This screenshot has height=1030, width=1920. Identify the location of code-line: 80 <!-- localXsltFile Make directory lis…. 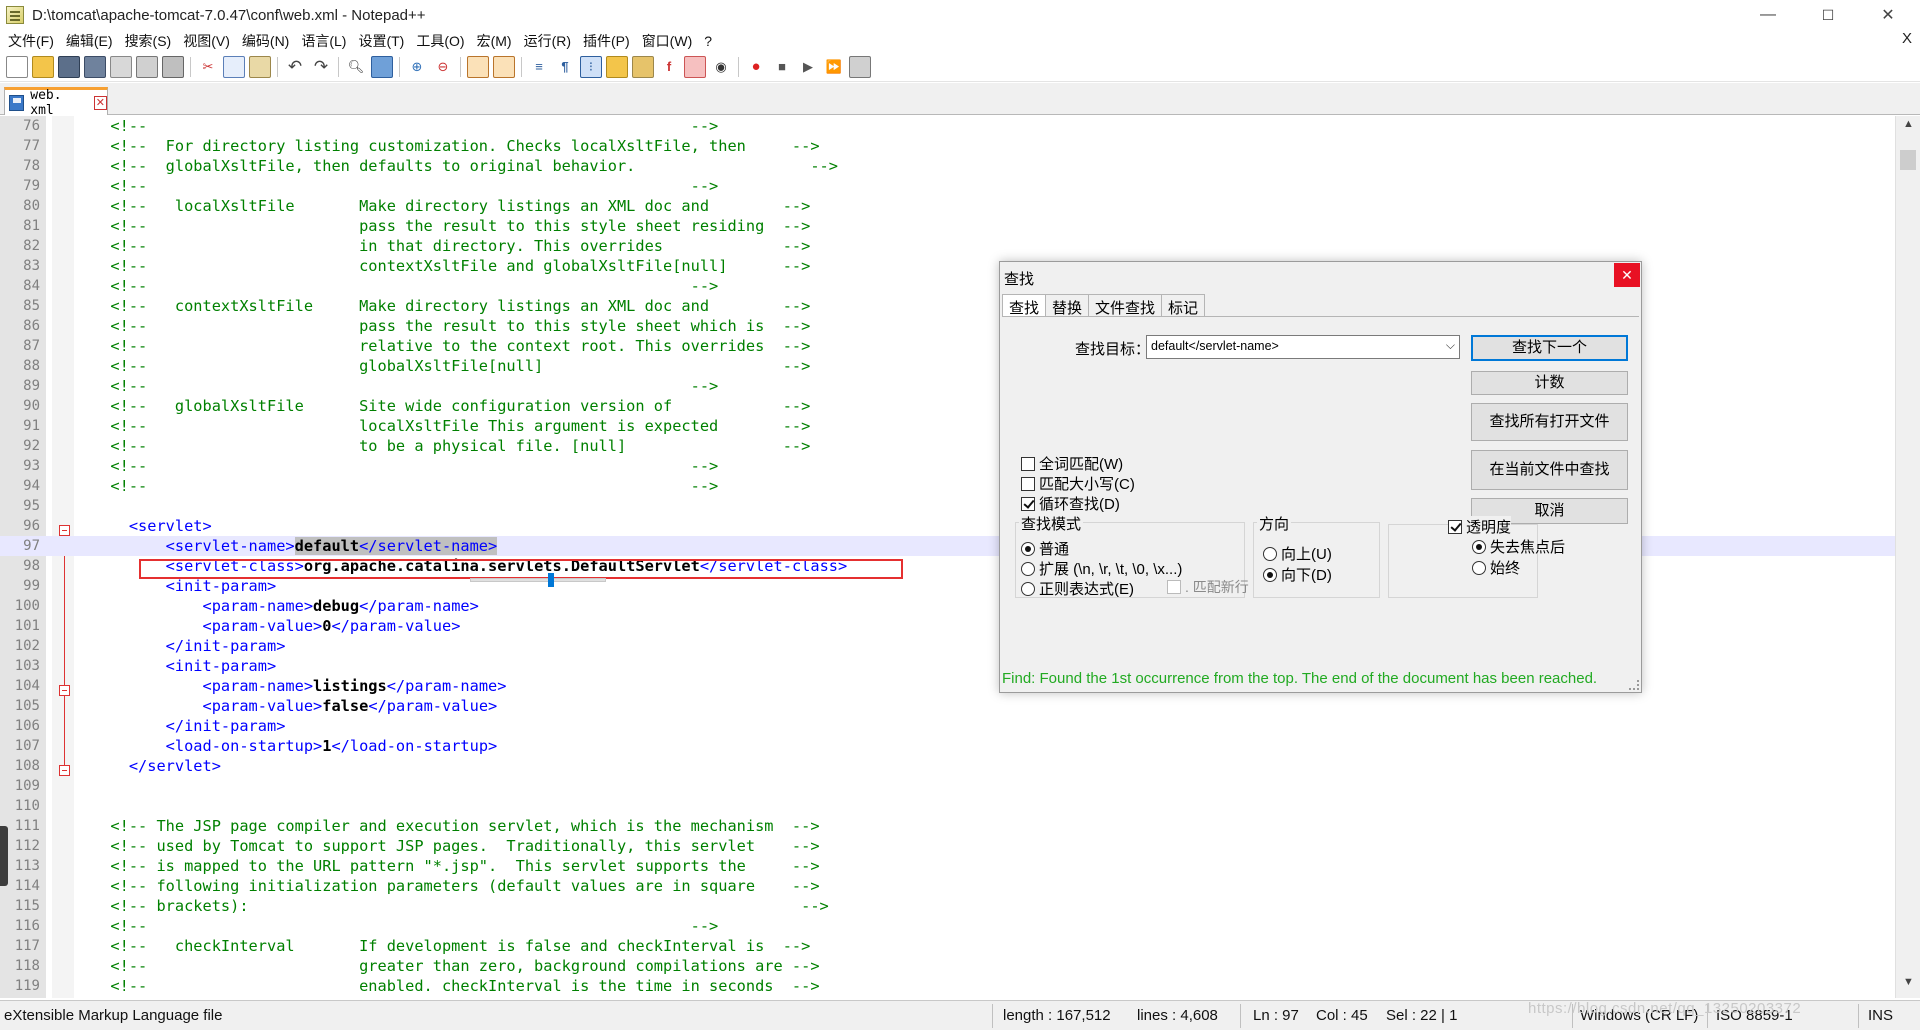
(947, 206).